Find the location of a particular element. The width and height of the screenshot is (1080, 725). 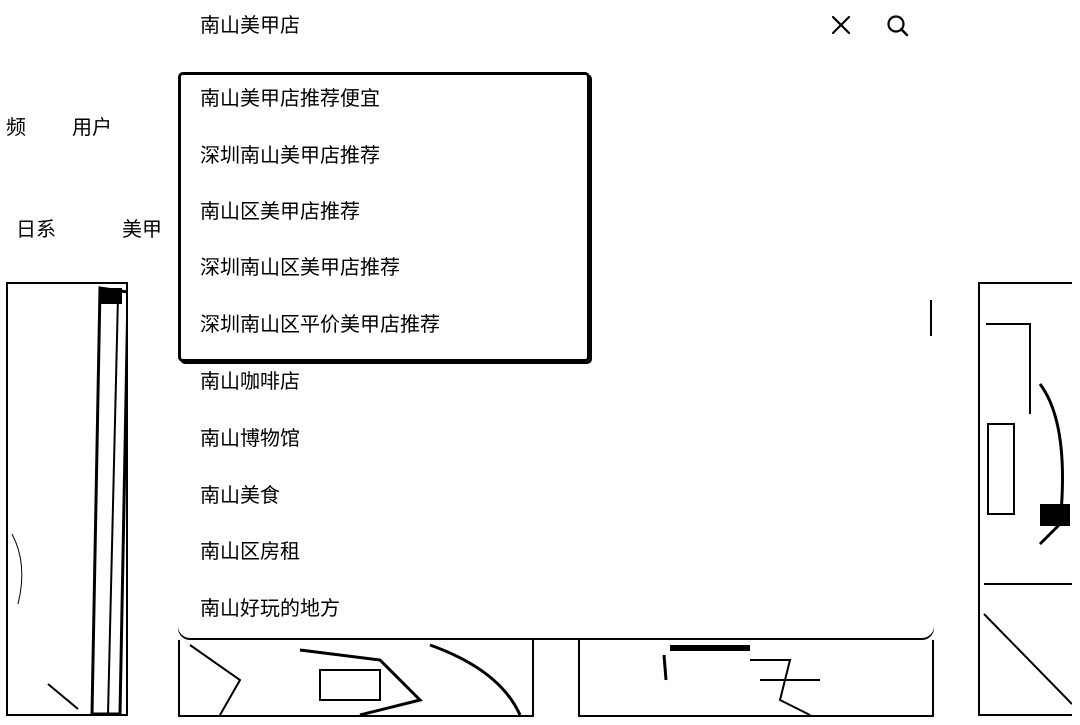

suggestion-item: 深圳南山区平价美甲店推荐 is located at coordinates (320, 324).